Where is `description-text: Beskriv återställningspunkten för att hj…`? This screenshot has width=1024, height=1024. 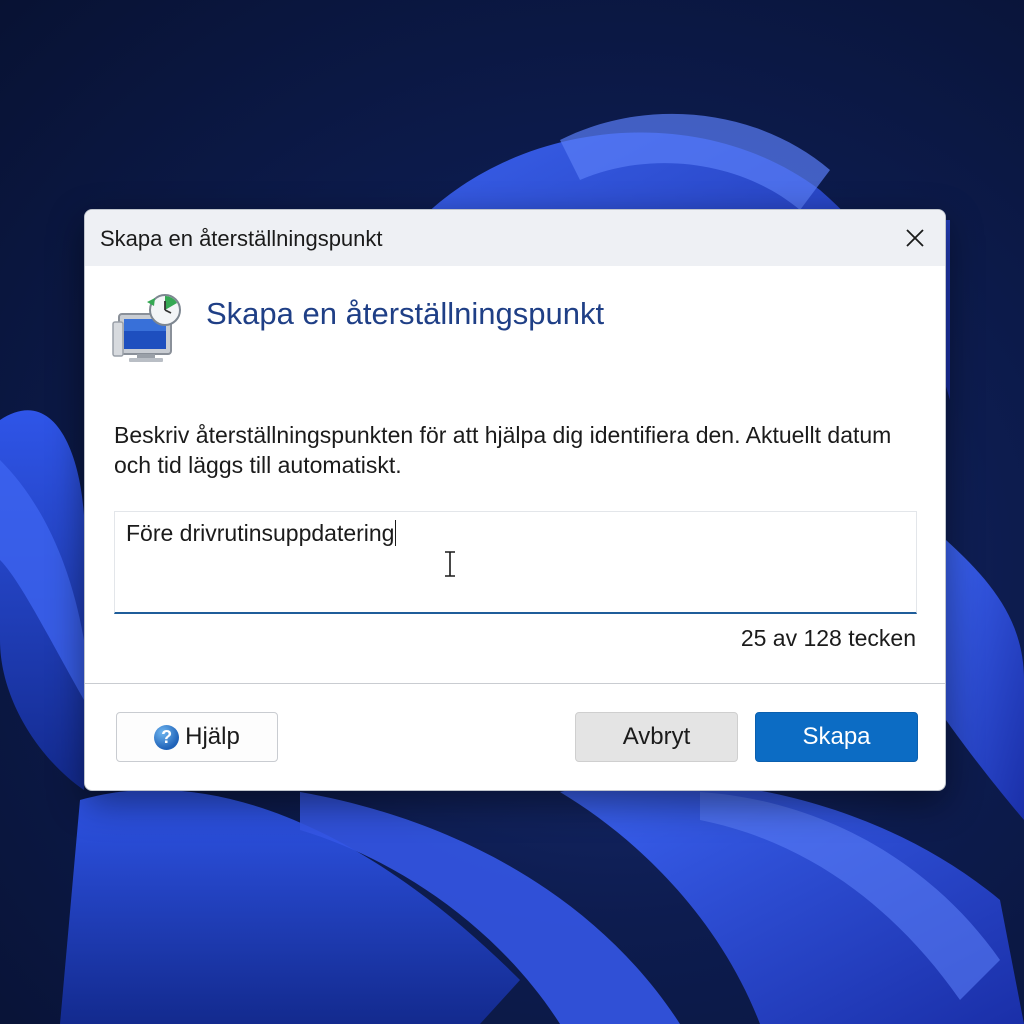 description-text: Beskriv återställningspunkten för att hj… is located at coordinates (503, 450).